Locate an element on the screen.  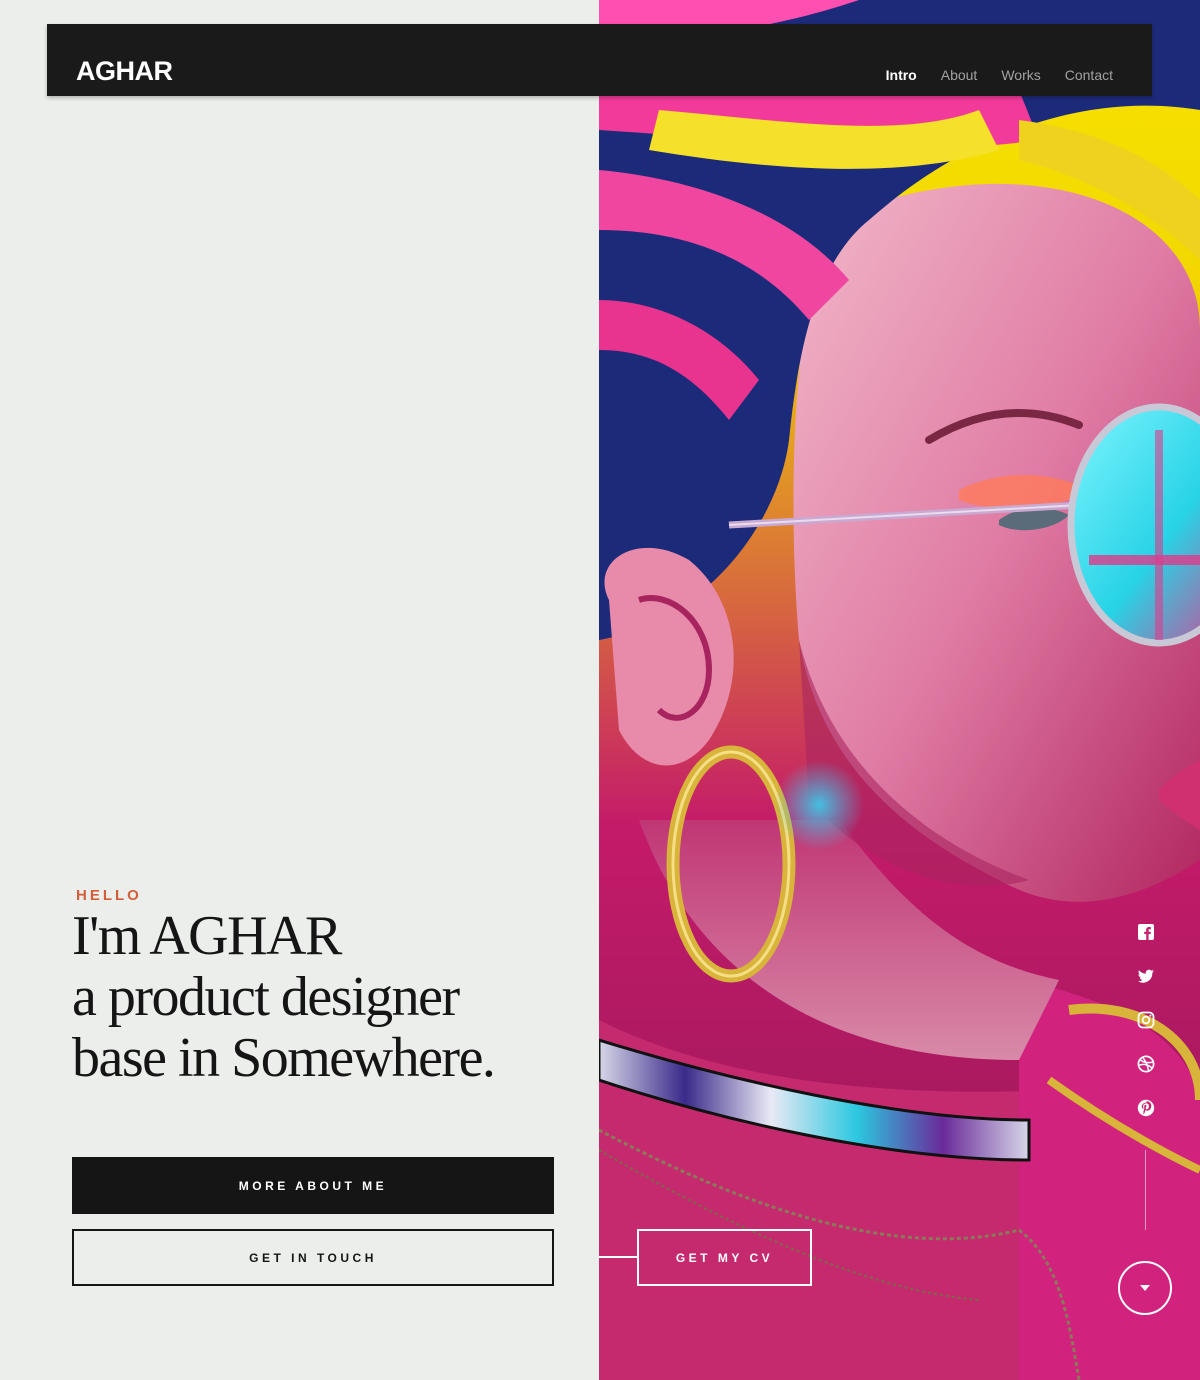
nav-link-intro: Intro is located at coordinates (901, 75).